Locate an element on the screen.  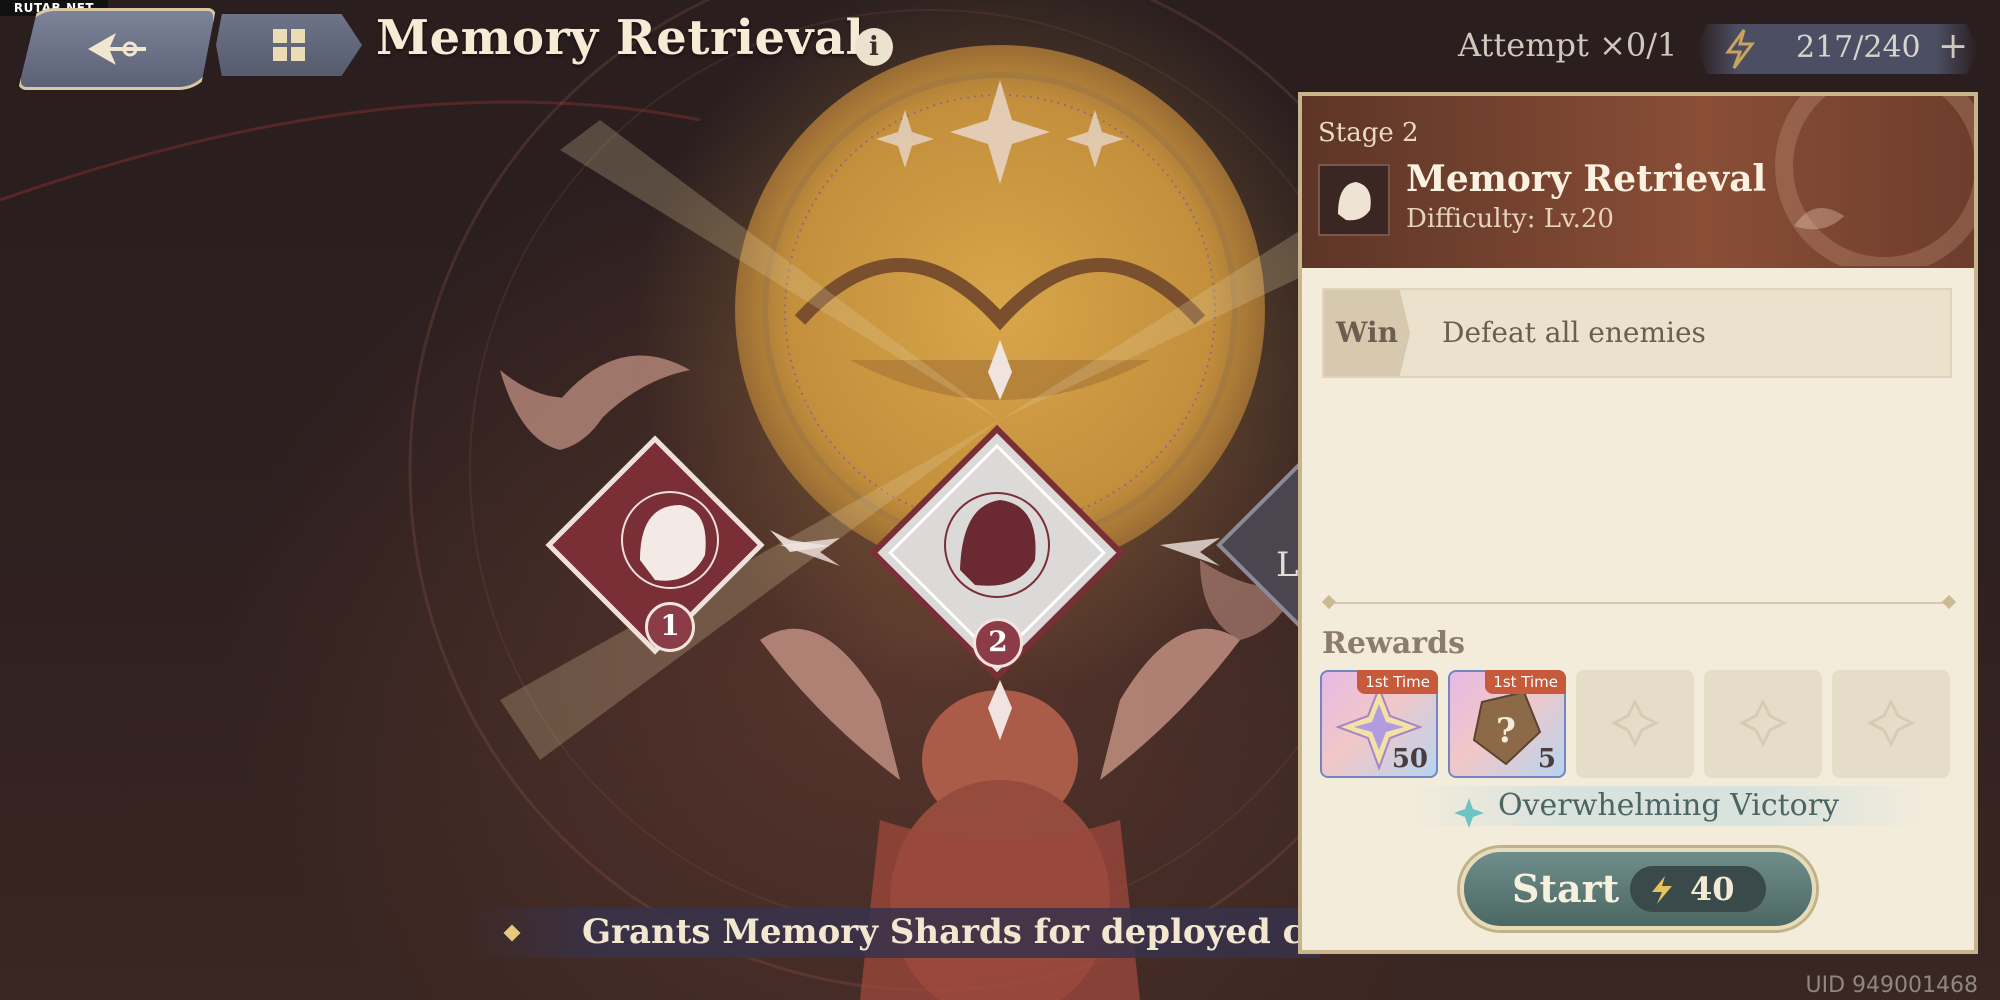
rewards-heading: Rewards is located at coordinates (1393, 643).